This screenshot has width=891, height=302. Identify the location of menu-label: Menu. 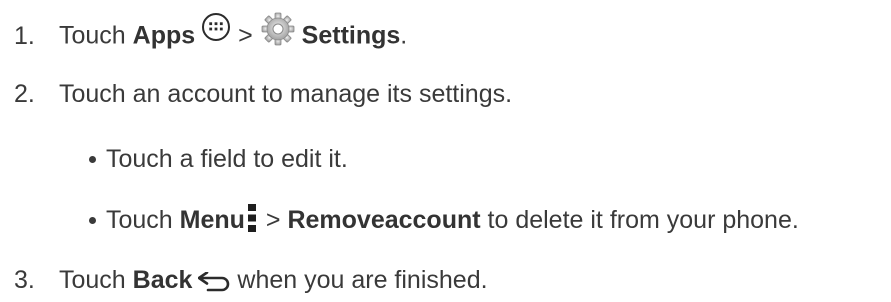
(212, 220).